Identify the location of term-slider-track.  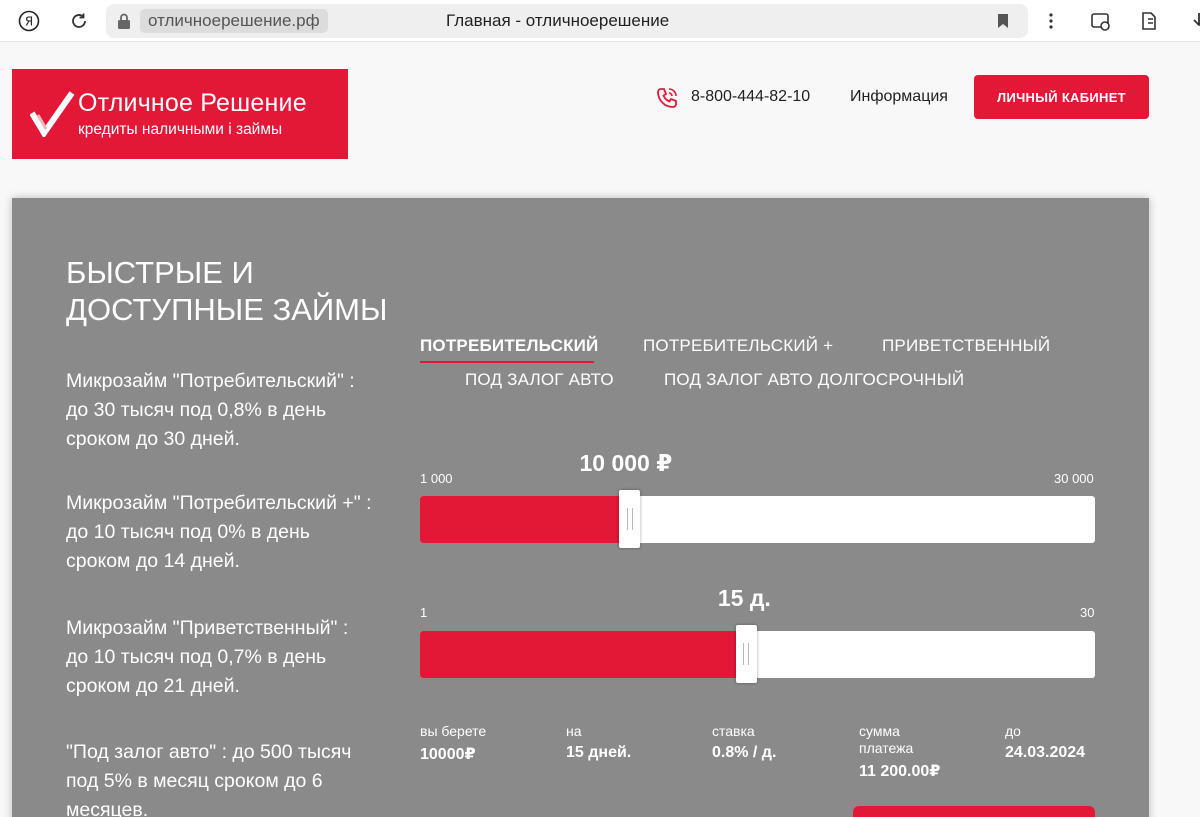
(757, 654).